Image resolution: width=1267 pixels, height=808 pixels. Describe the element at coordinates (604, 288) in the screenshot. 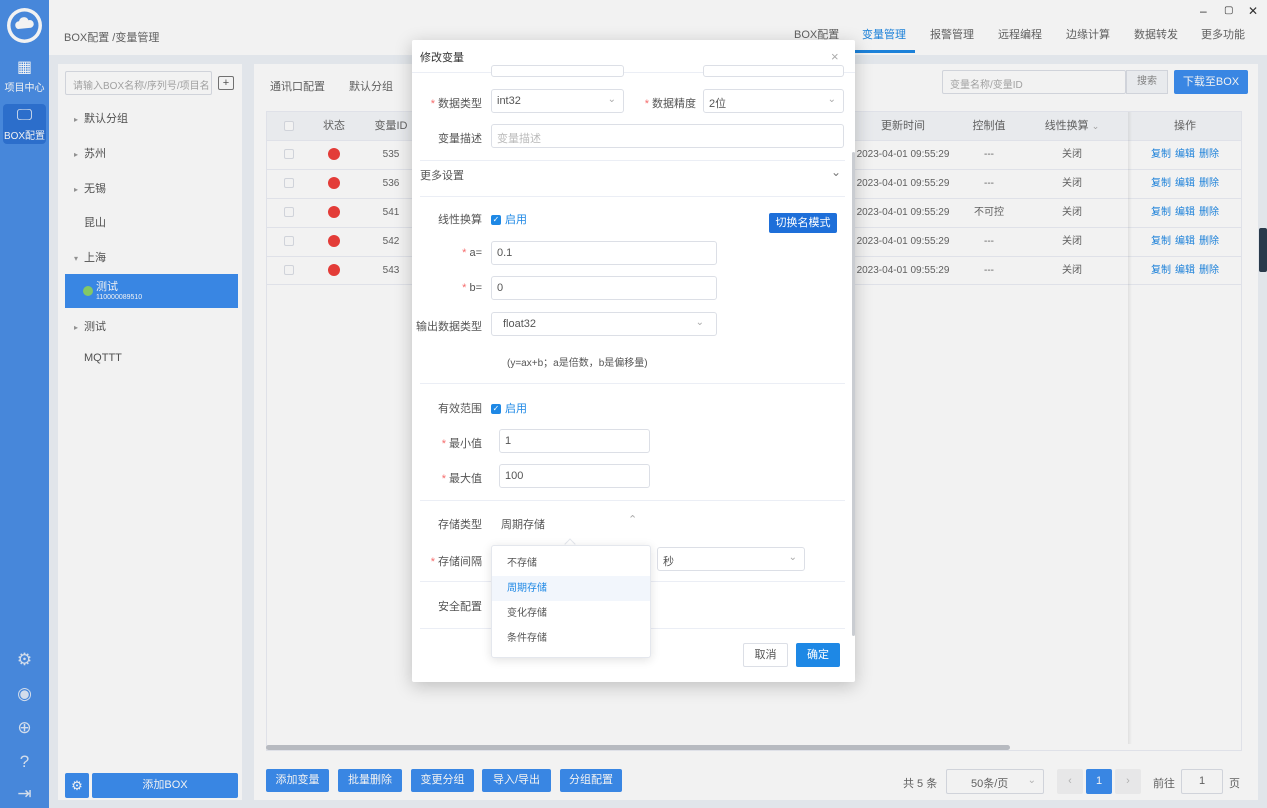

I see `b-input: 0` at that location.